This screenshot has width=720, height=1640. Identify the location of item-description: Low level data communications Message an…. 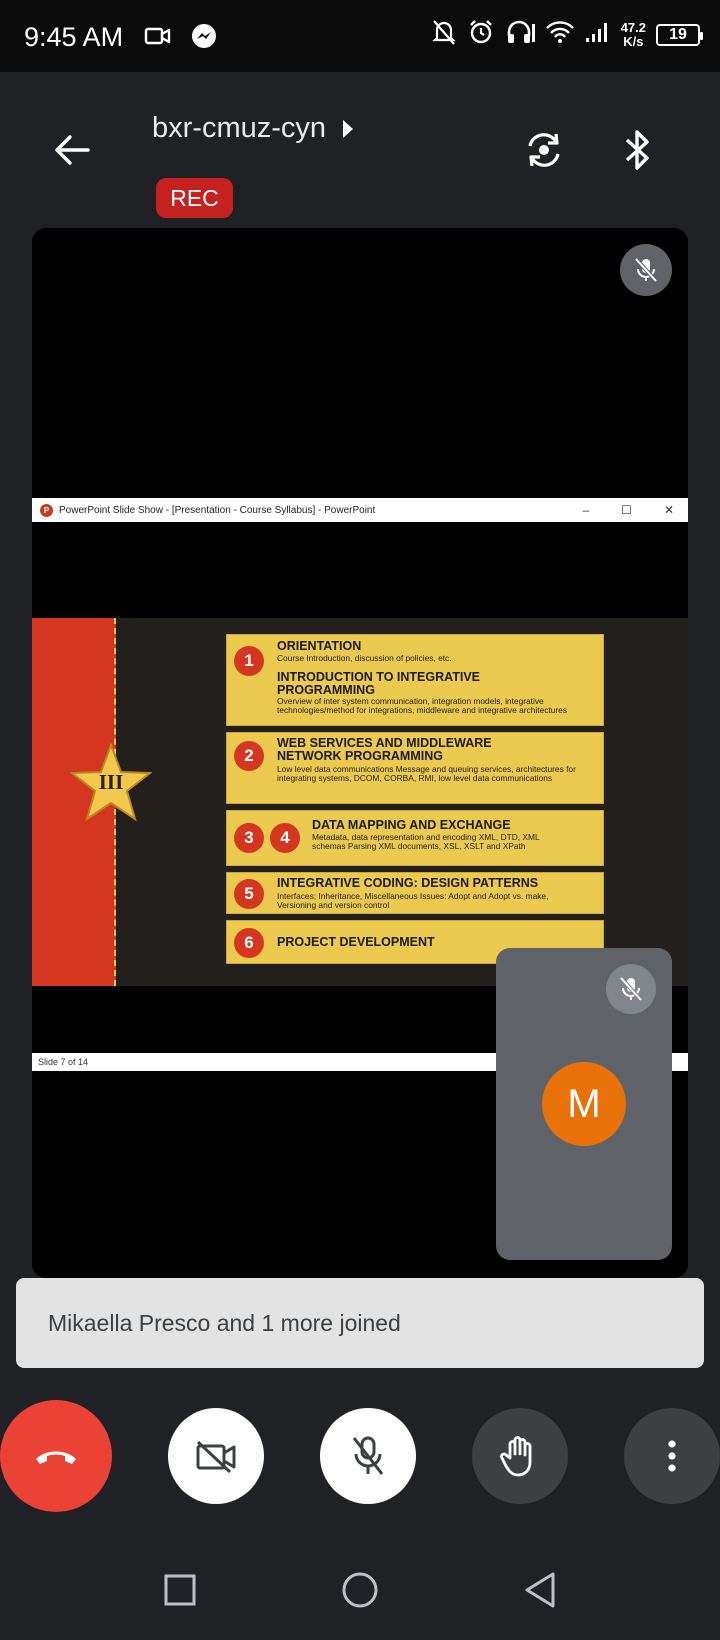
(426, 773).